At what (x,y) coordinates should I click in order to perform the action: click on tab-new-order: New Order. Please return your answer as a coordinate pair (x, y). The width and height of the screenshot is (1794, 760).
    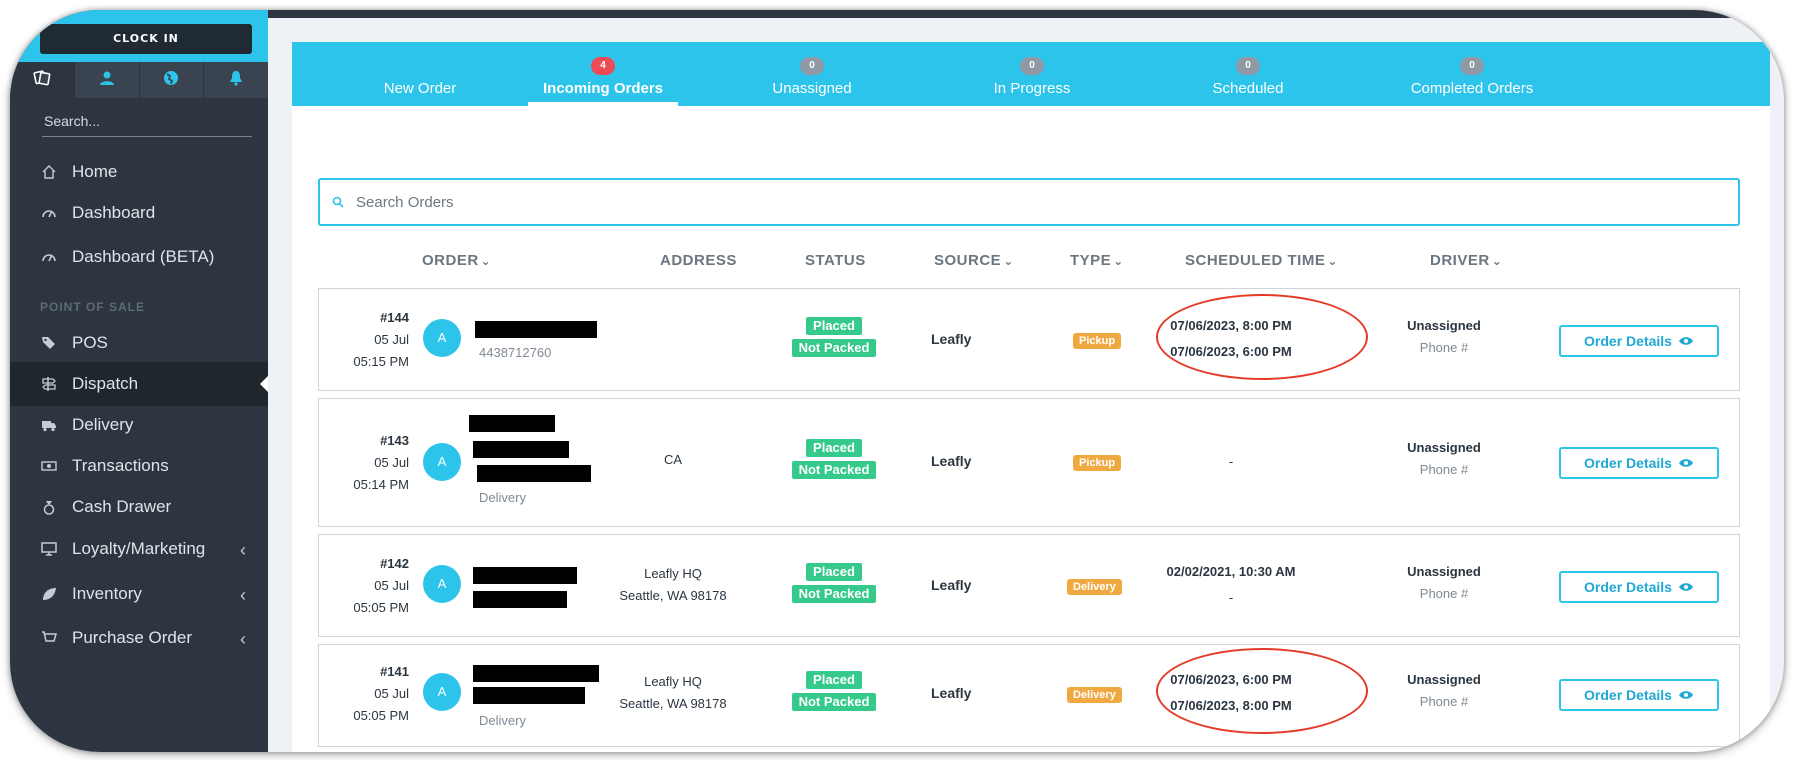
    Looking at the image, I should click on (420, 74).